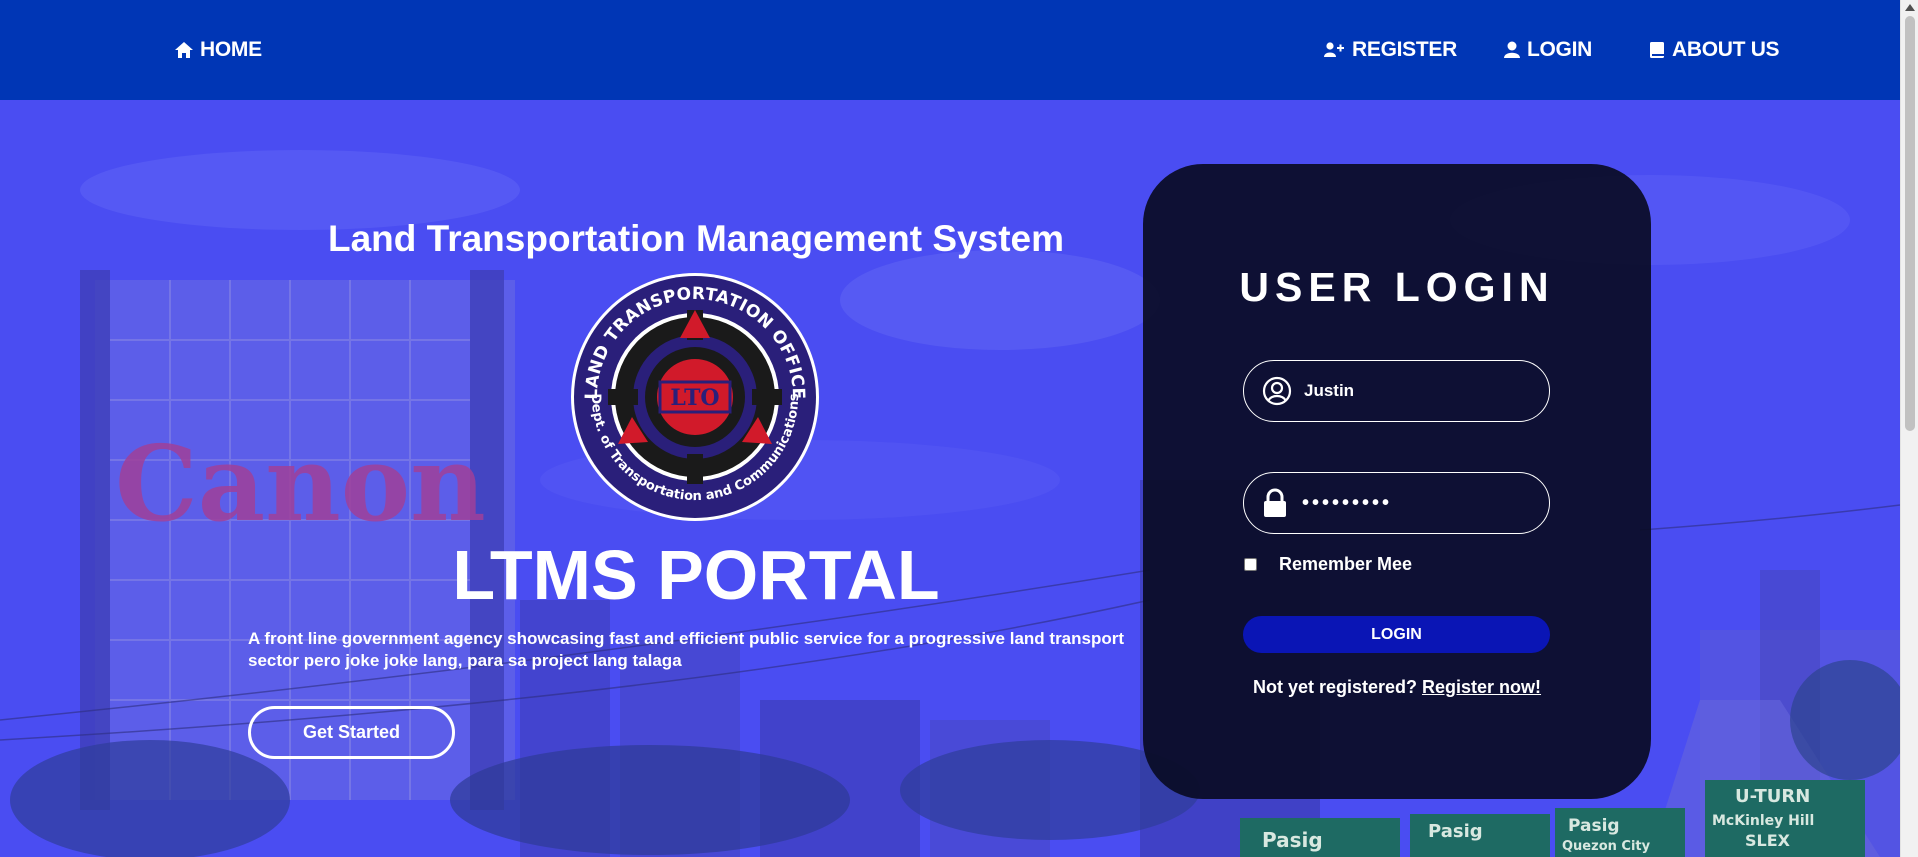  I want to click on user-plus-icon, so click(1334, 49).